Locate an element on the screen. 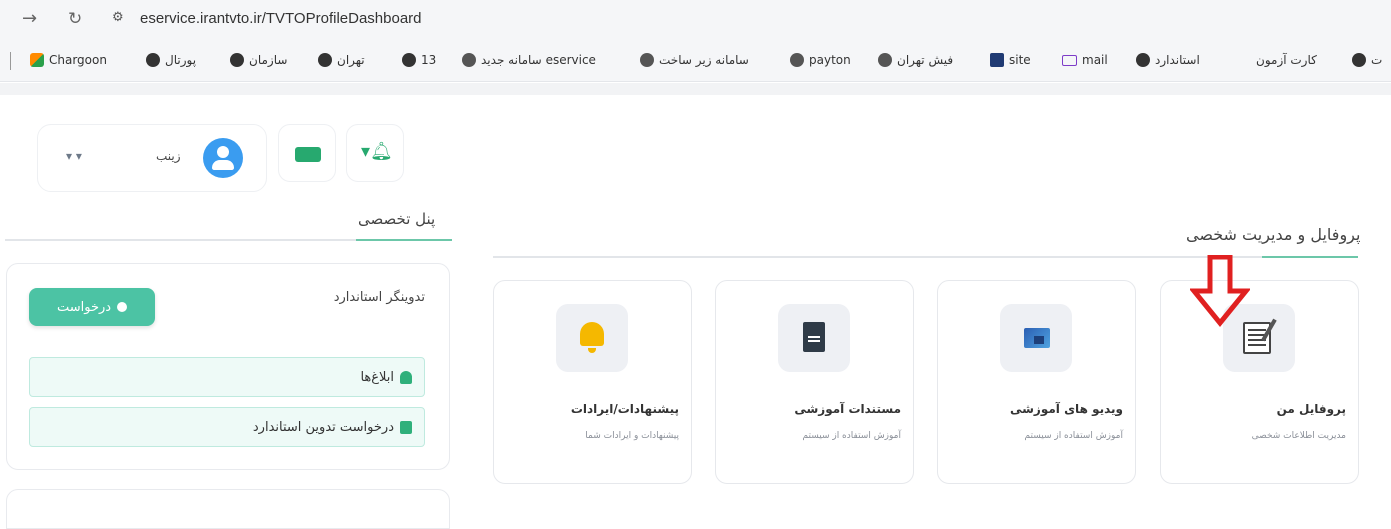  message-icon is located at coordinates (308, 154).